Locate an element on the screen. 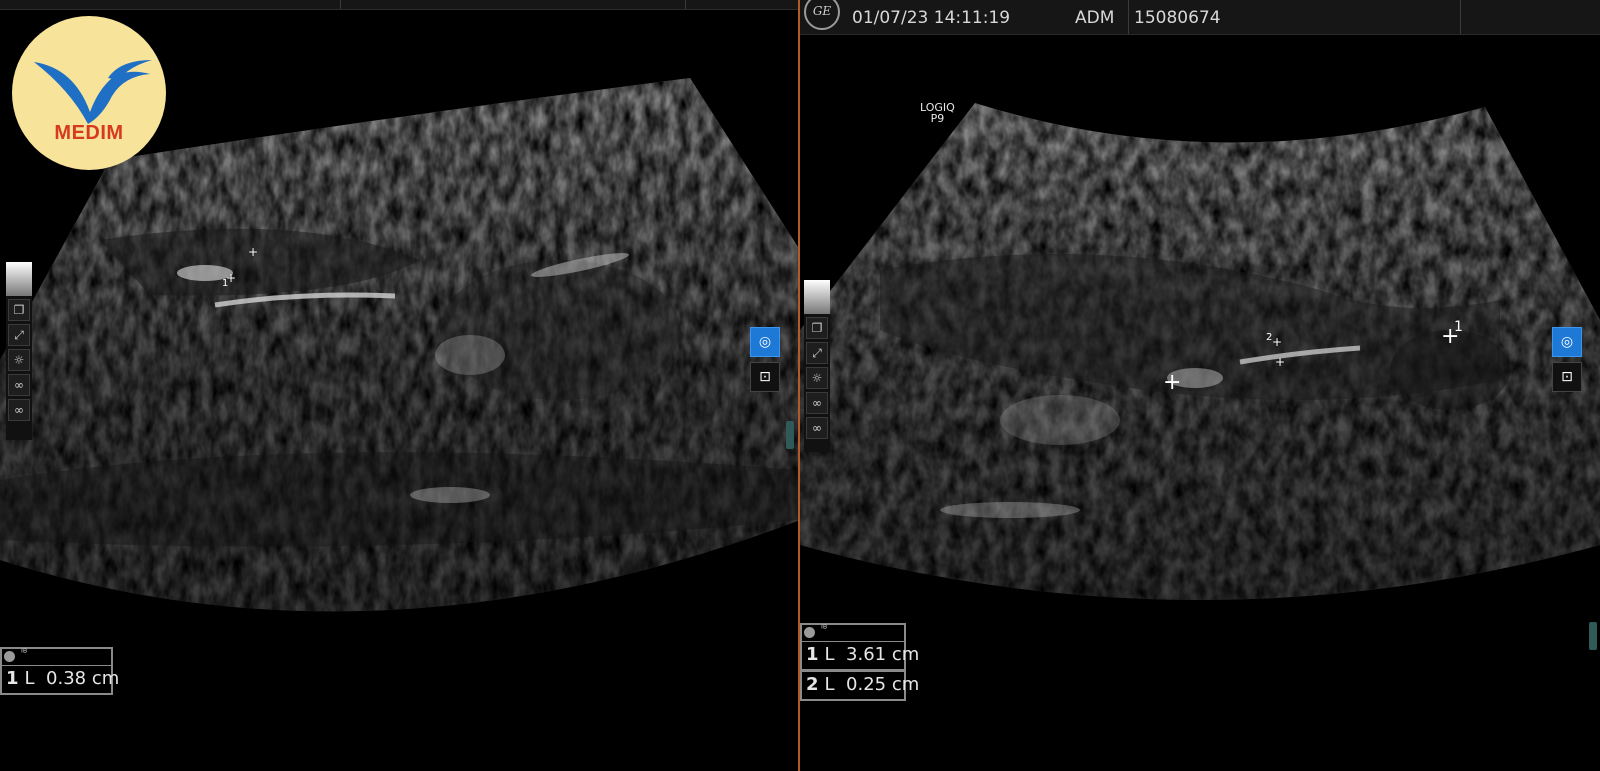 The height and width of the screenshot is (771, 1600). measurement-row: 1L 3.61 cm is located at coordinates (859, 656).